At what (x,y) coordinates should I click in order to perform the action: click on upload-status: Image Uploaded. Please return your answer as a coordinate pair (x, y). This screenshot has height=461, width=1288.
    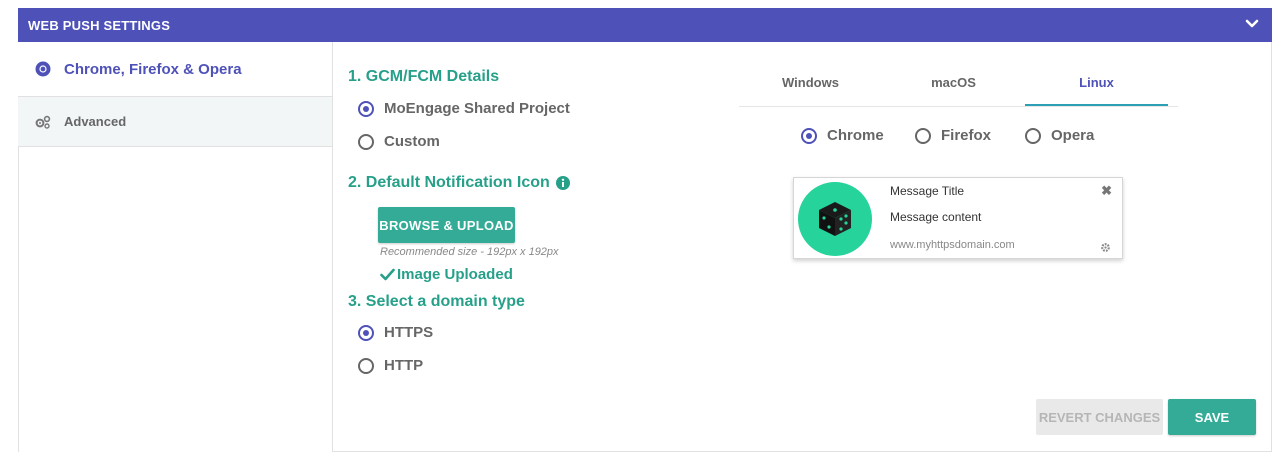
    Looking at the image, I should click on (446, 274).